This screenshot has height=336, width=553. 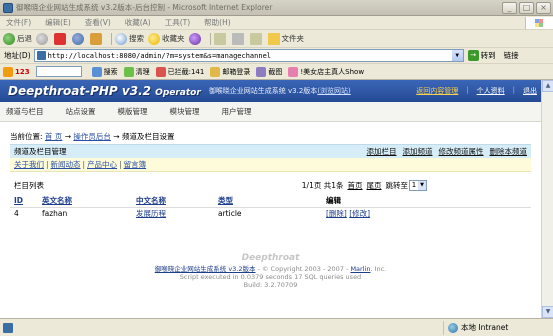 I want to click on pager-last: 尾页, so click(x=374, y=185).